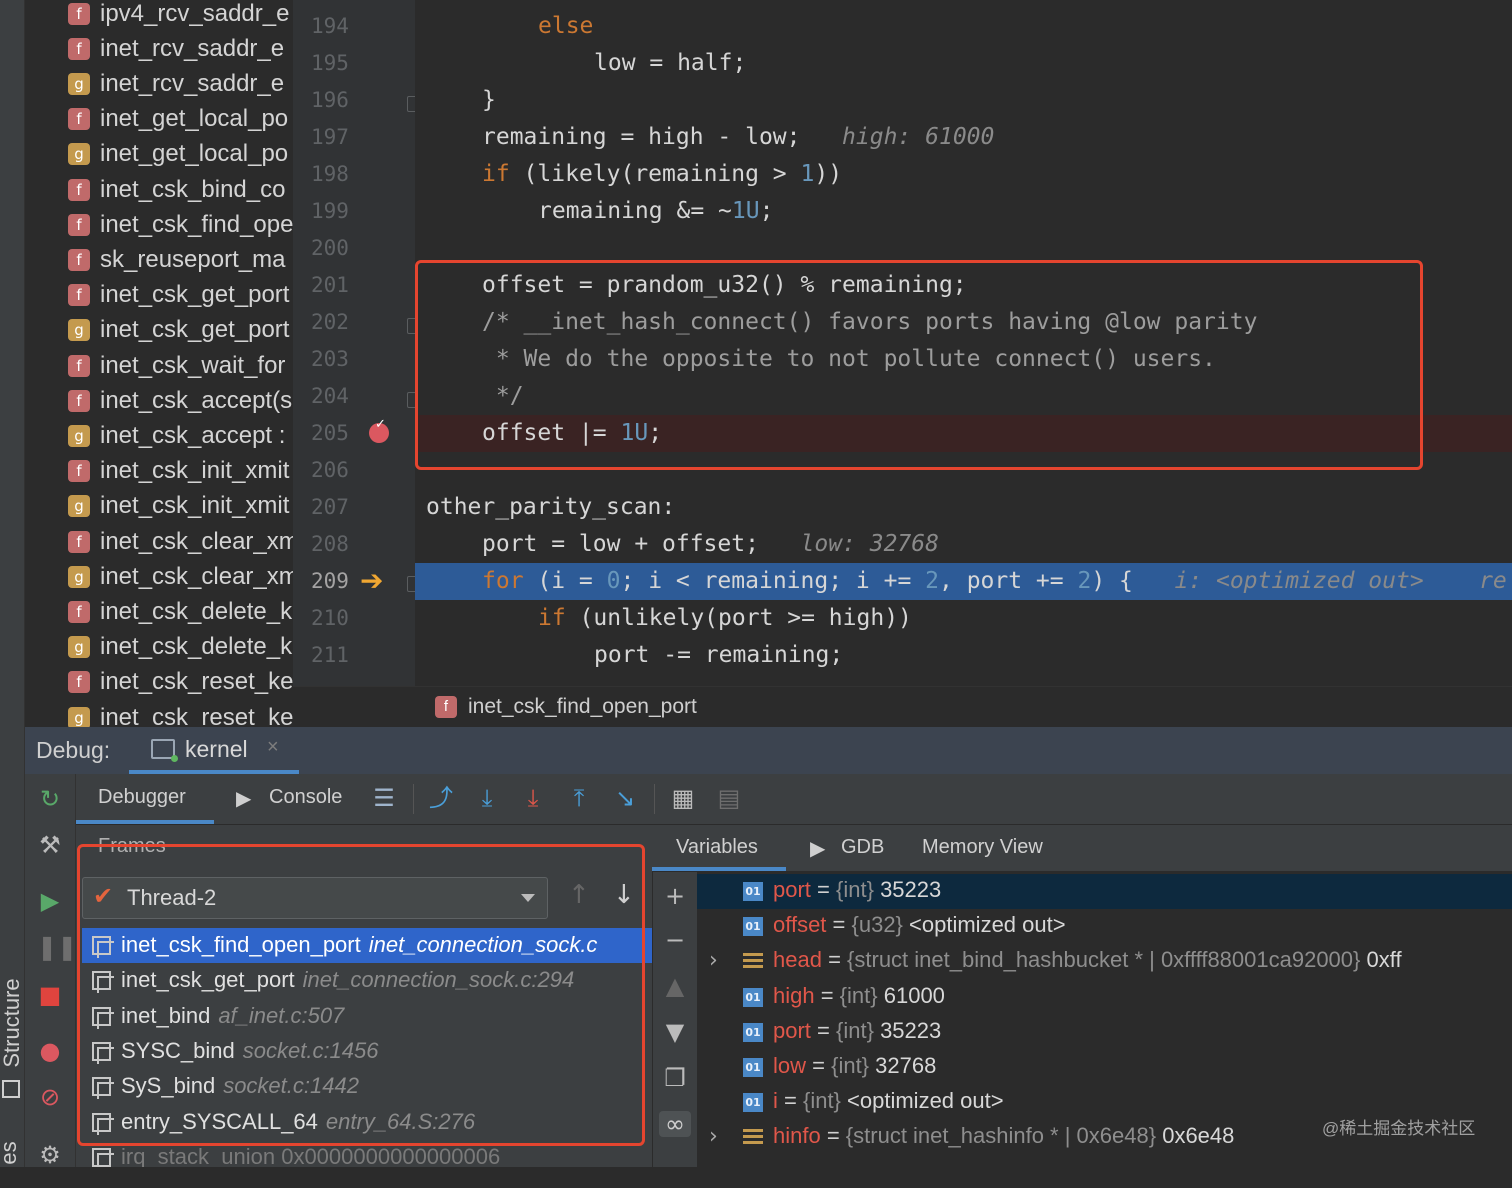 The height and width of the screenshot is (1188, 1512). I want to click on line-number: 206, so click(341, 470).